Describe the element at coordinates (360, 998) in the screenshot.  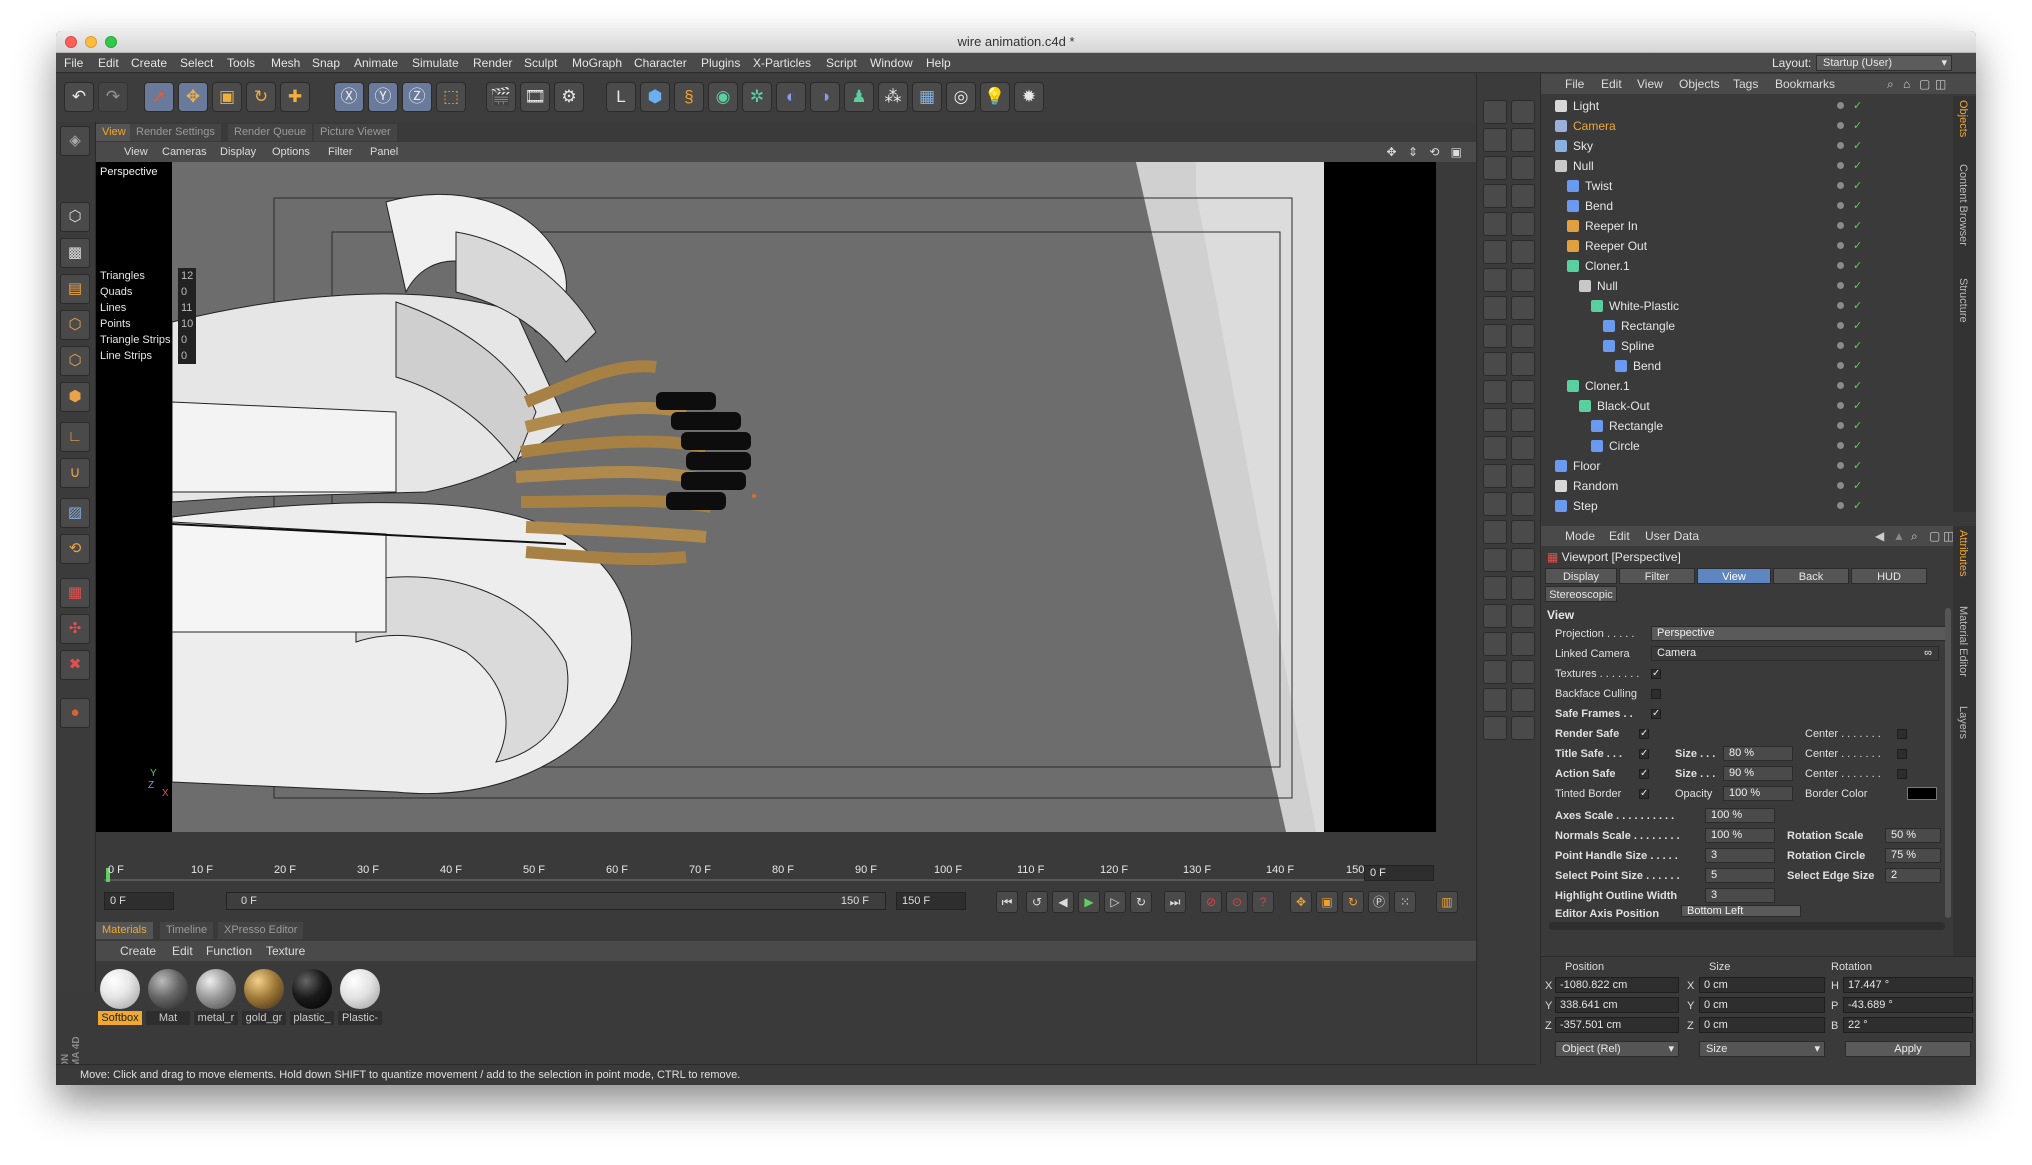
I see `material-plastic-white: Plastic-` at that location.